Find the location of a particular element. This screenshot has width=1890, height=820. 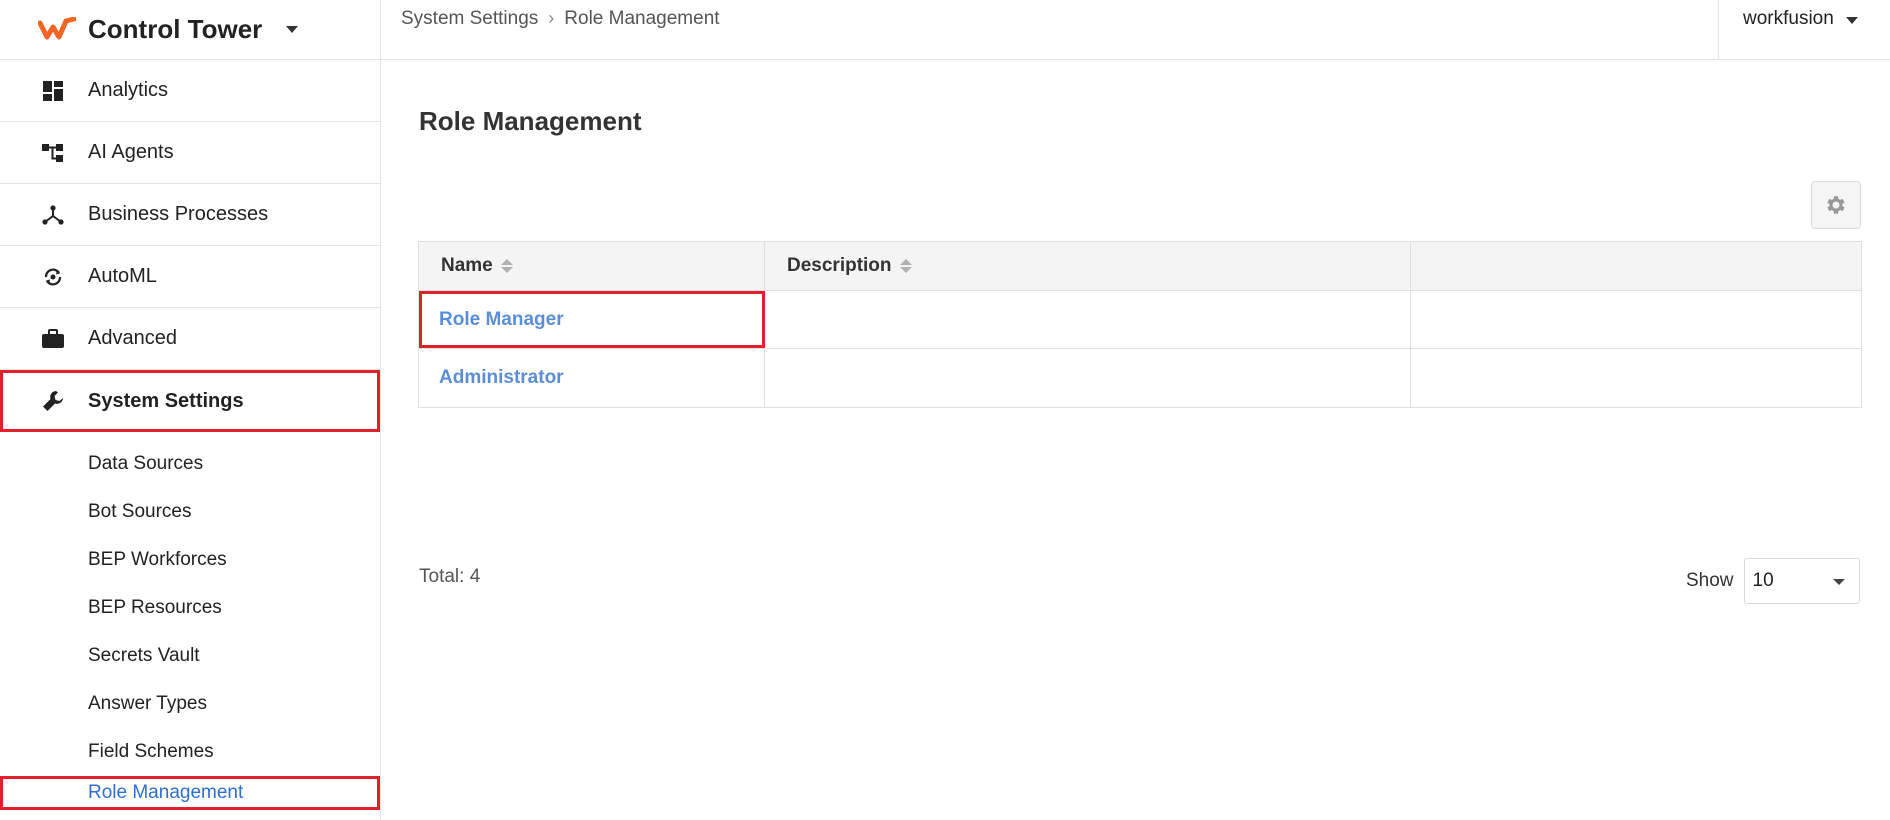

table-header: Name Description is located at coordinates (1140, 266).